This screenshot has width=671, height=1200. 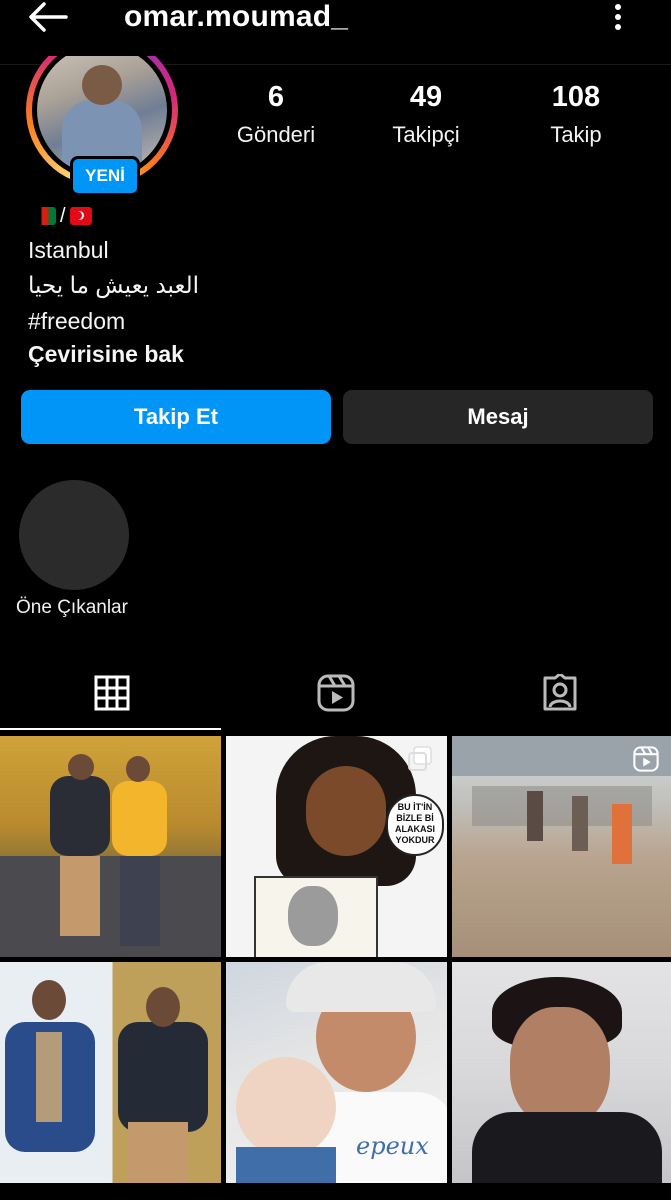 What do you see at coordinates (74, 535) in the screenshot?
I see `highlight-circle` at bounding box center [74, 535].